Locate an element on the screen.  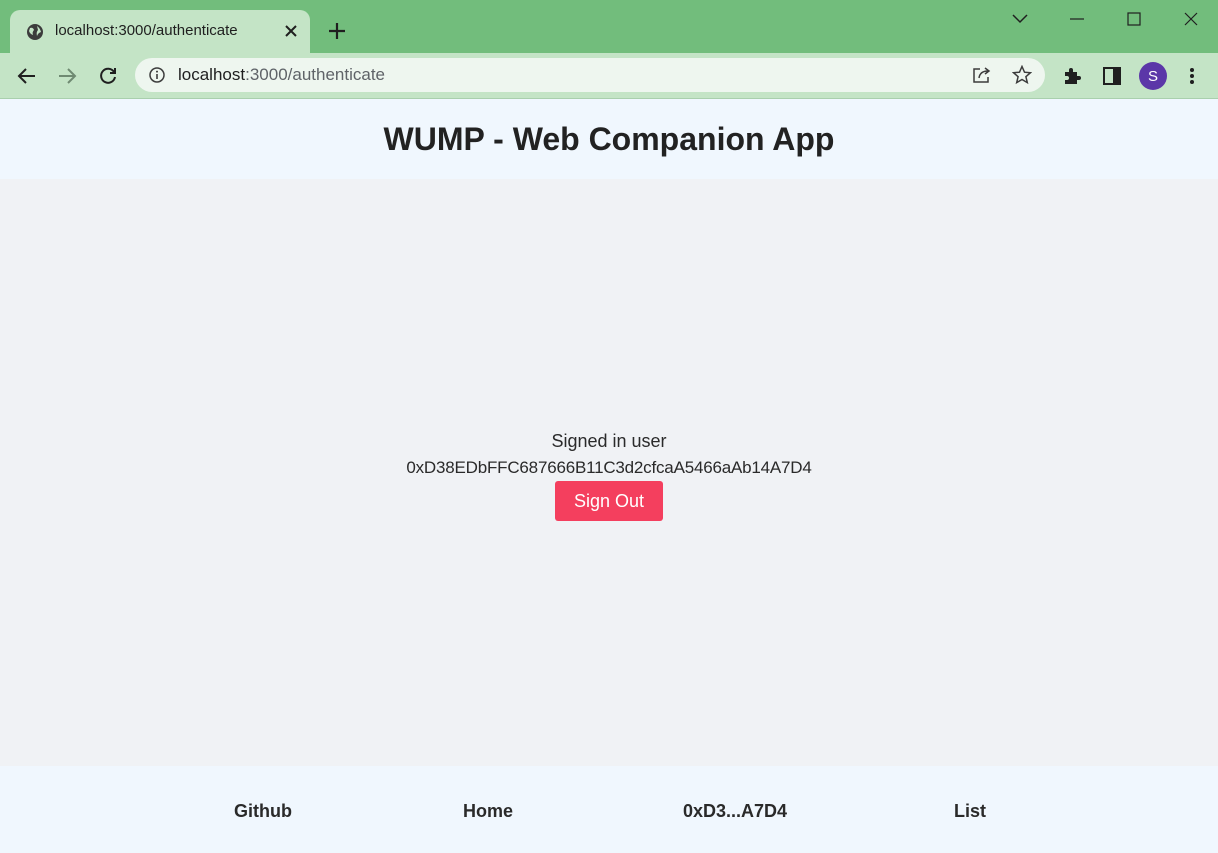
menu-kebab-icon is located at coordinates (1192, 76).